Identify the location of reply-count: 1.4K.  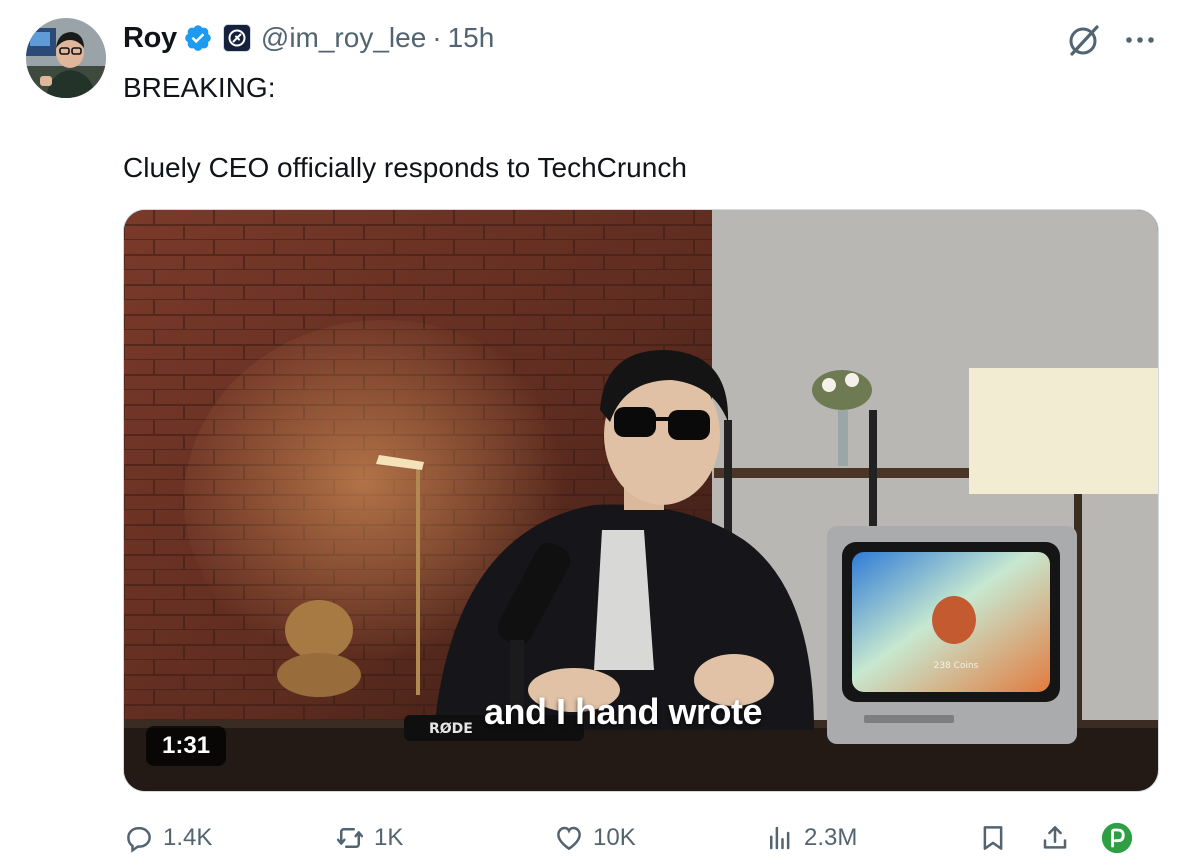
(188, 837).